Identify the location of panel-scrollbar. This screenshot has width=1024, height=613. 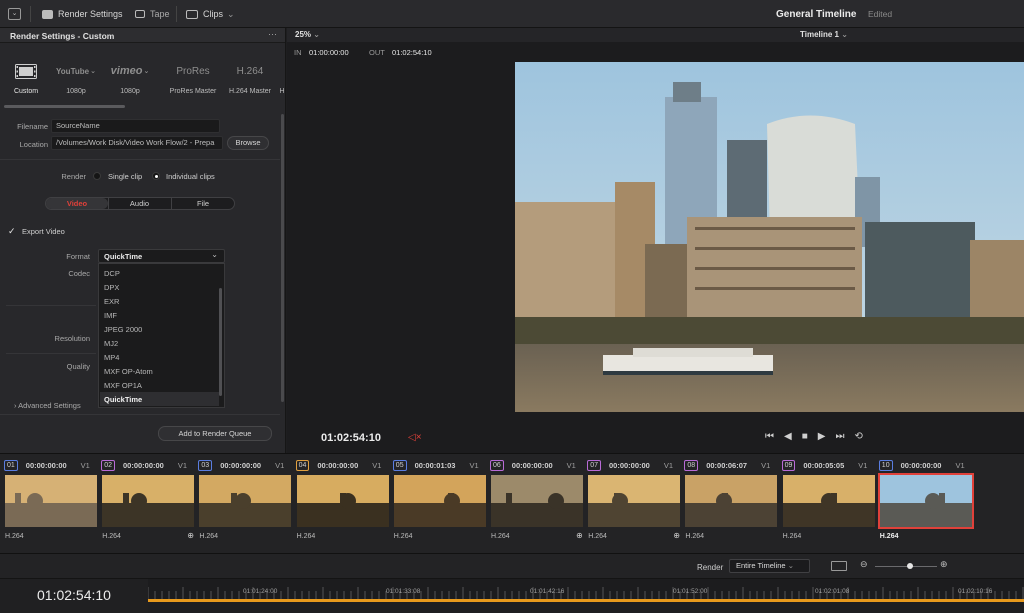
(282, 258).